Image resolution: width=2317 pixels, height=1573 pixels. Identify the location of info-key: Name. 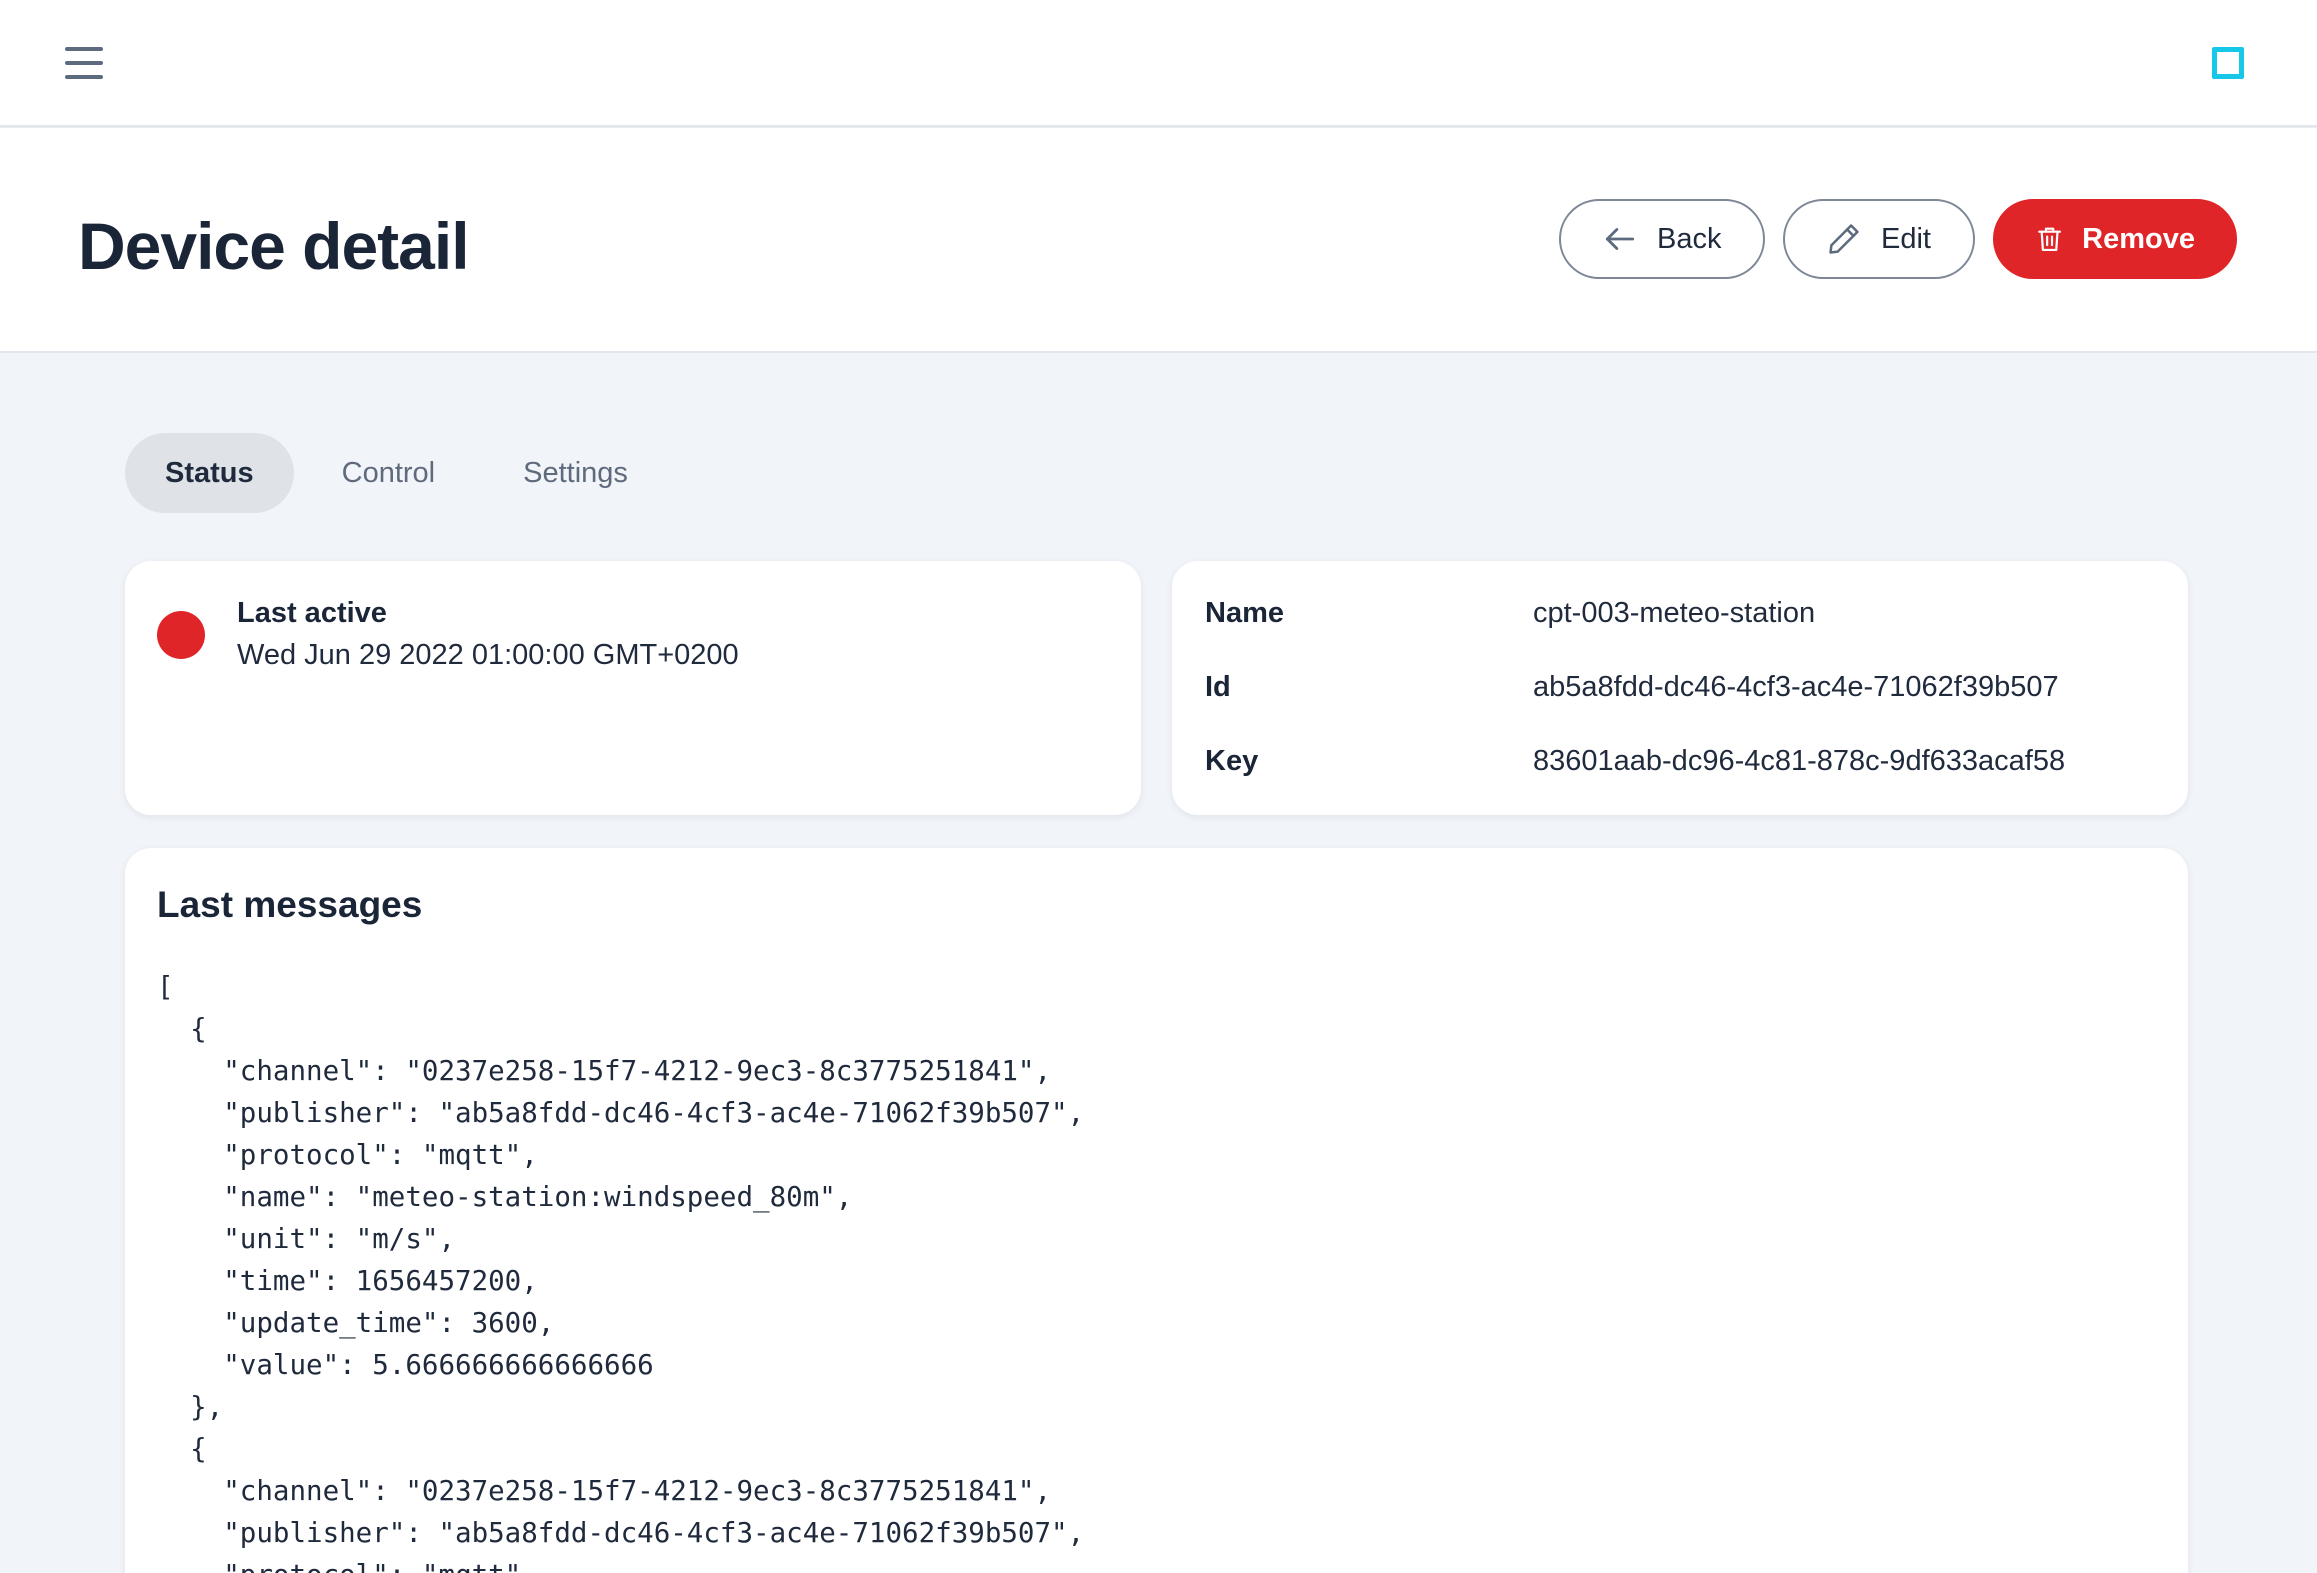
(1244, 613).